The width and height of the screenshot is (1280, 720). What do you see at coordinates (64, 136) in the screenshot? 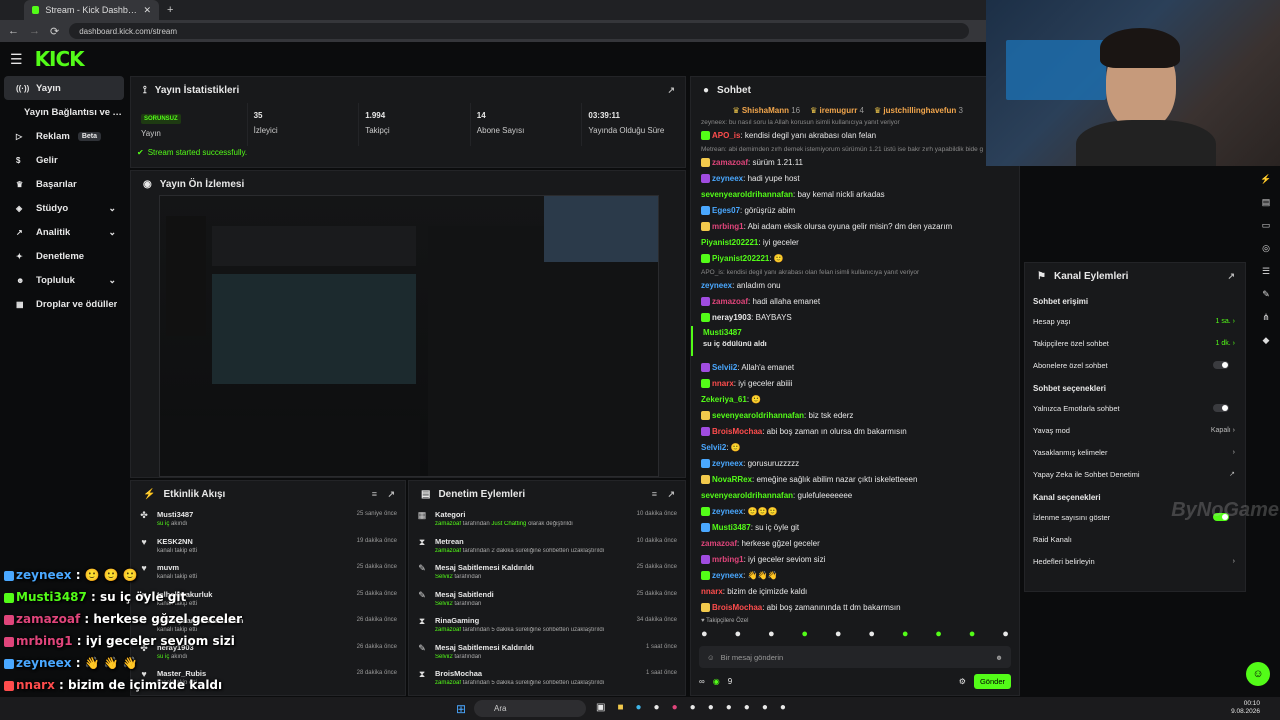
I see `sidebar-item-2: ▷ Reklam Beta` at bounding box center [64, 136].